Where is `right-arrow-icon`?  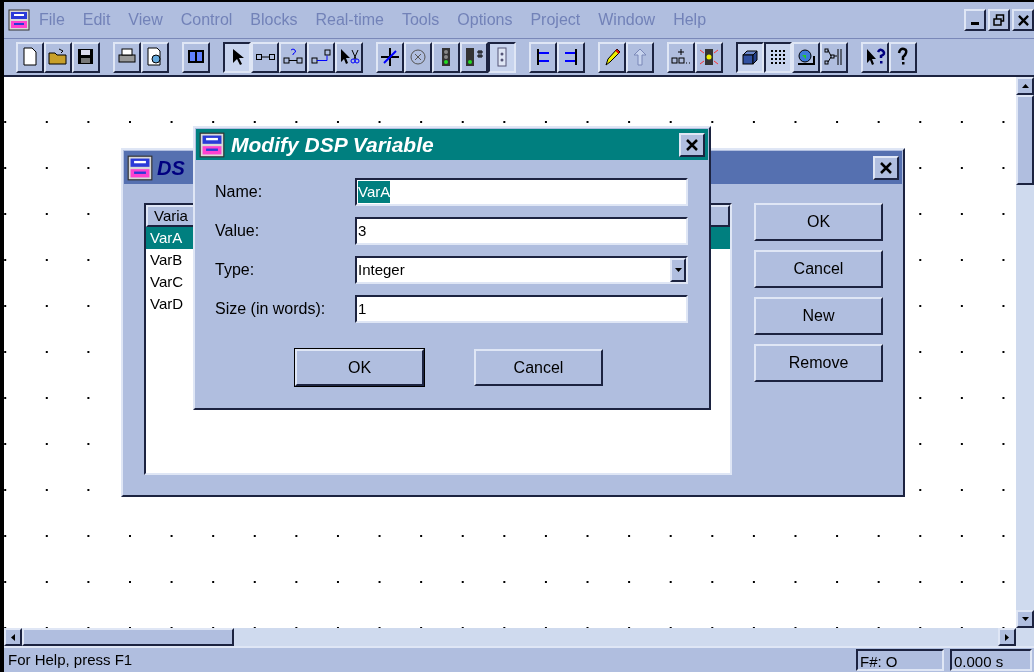
right-arrow-icon is located at coordinates (1007, 637).